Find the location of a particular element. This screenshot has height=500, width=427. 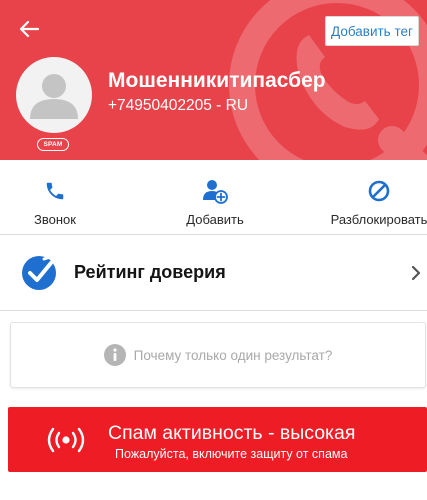

one-result-info-text: Почему только один результат? is located at coordinates (233, 355).